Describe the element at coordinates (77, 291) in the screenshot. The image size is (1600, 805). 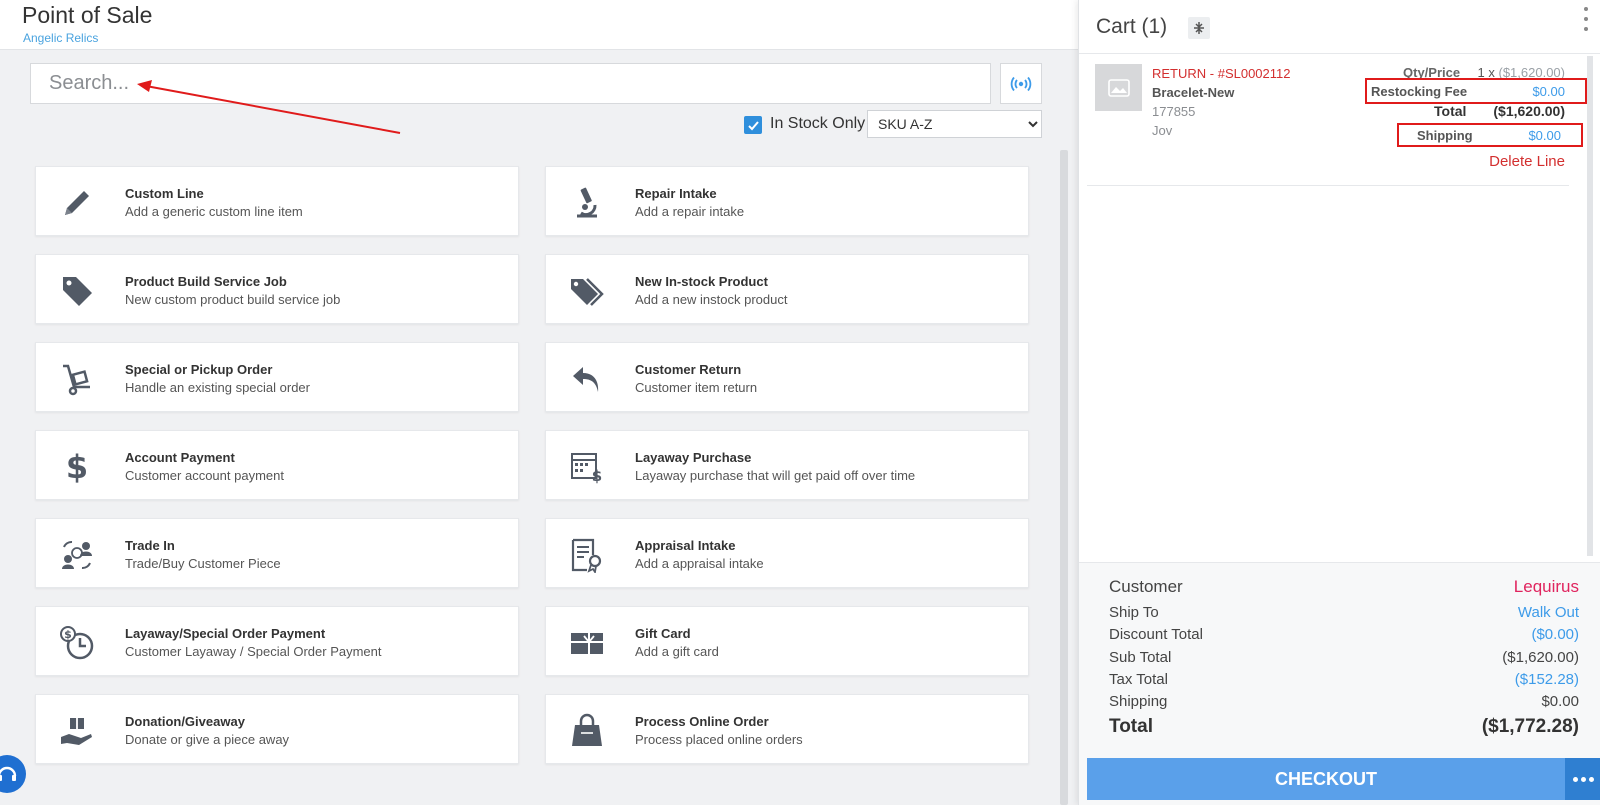
I see `tag-icon` at that location.